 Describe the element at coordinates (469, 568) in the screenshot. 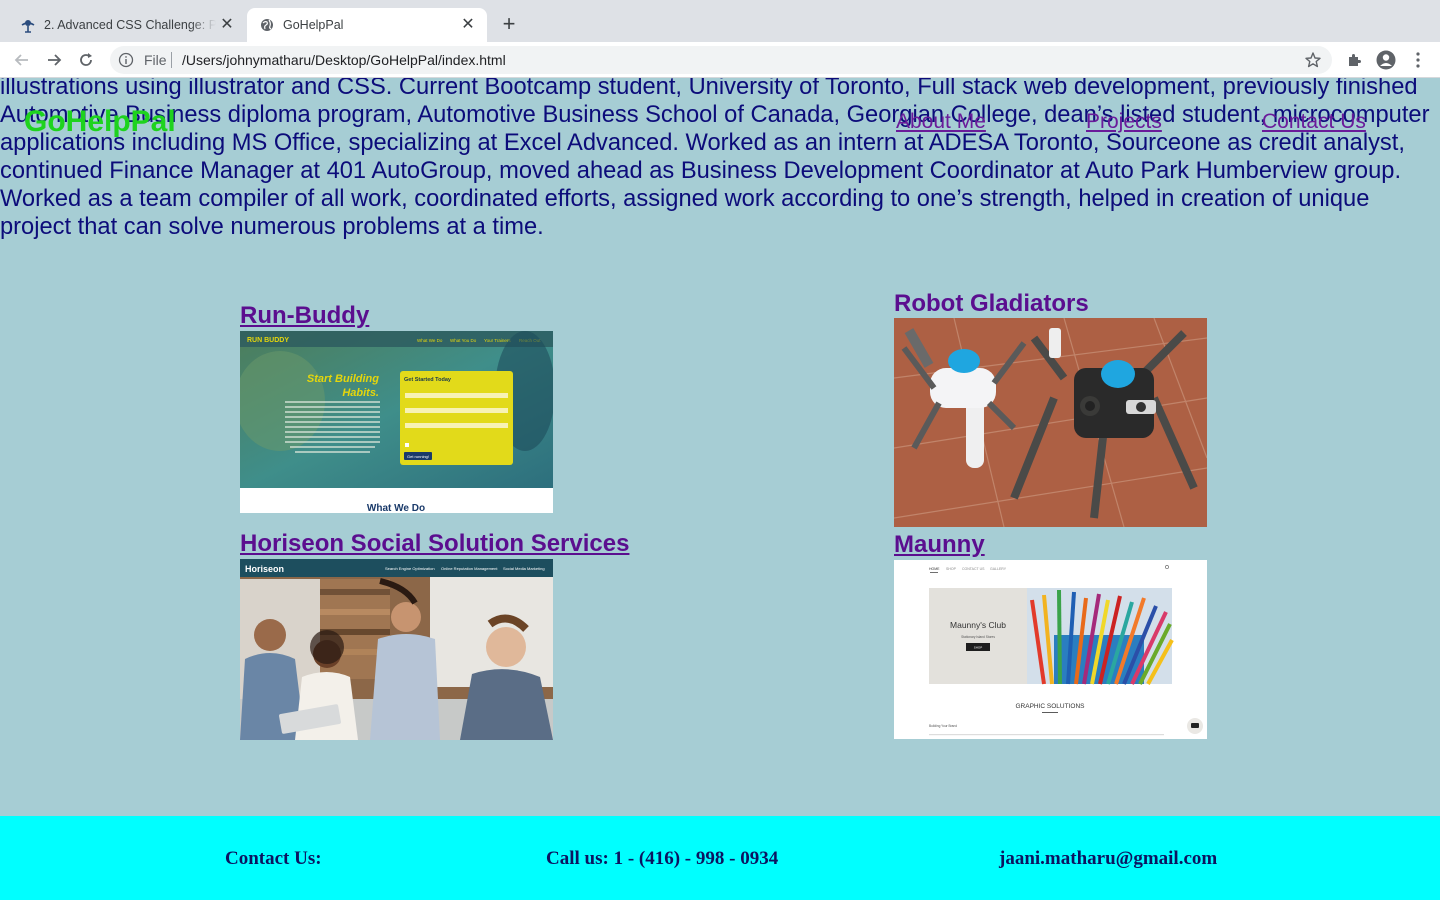

I see `hs-nav-2: Online Reputation Management` at that location.